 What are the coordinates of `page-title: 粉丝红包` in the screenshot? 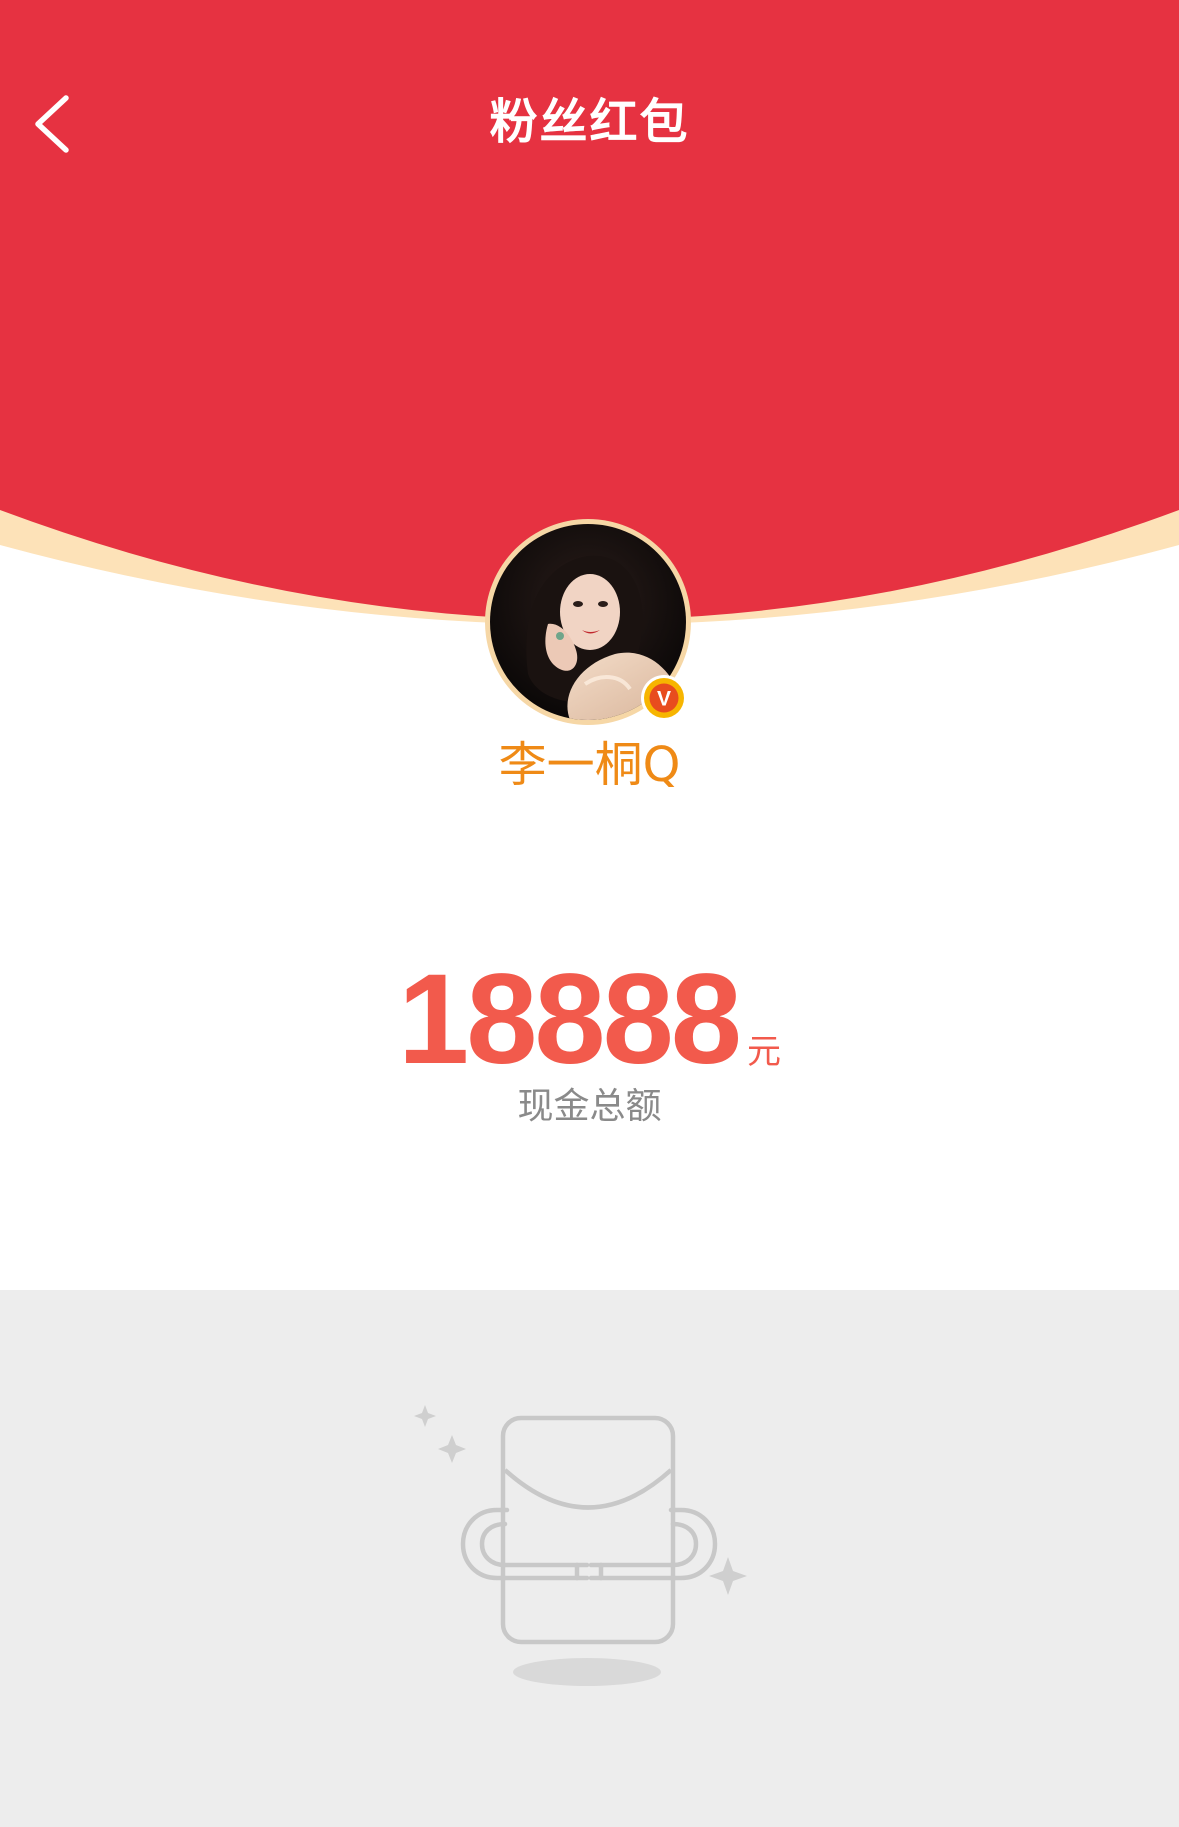 It's located at (589, 122).